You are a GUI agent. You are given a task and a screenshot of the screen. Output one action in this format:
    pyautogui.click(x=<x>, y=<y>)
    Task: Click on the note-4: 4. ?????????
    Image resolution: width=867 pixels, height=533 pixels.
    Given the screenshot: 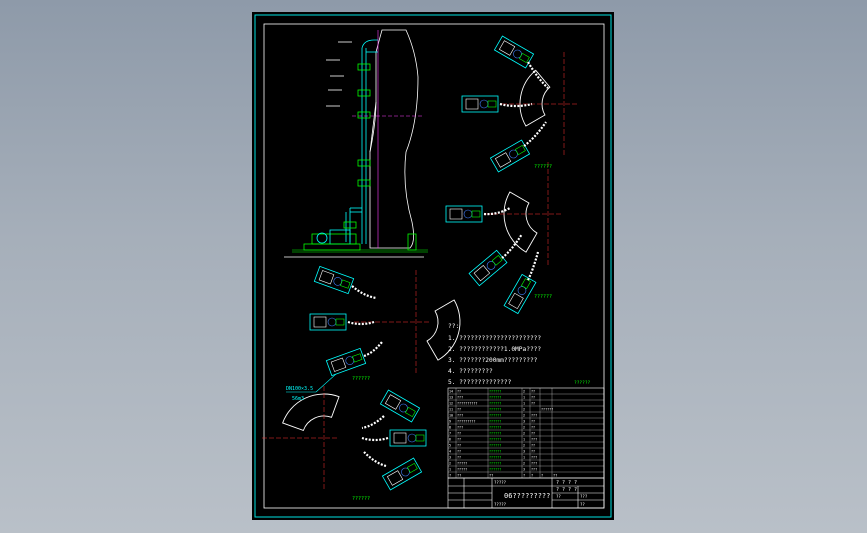 What is the action you would take?
    pyautogui.click(x=470, y=371)
    